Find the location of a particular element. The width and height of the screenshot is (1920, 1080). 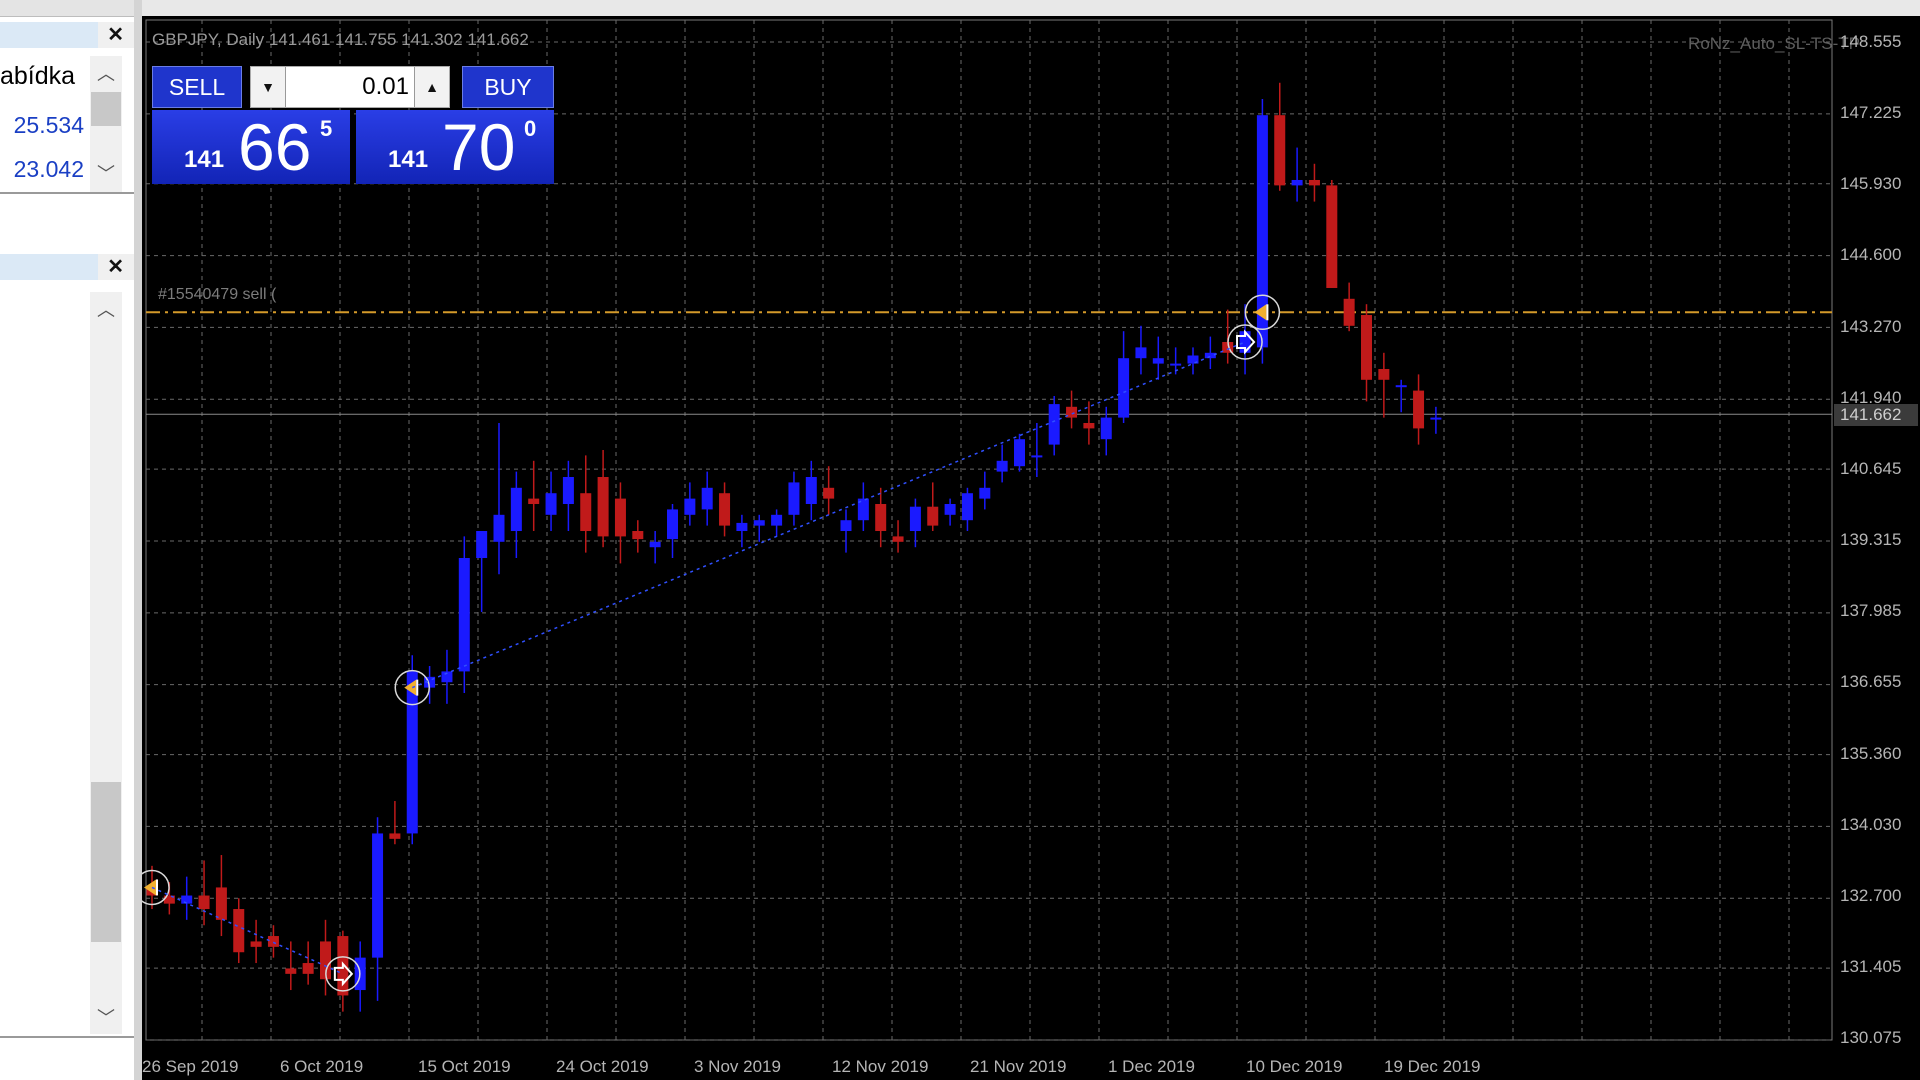

lot-size-input is located at coordinates (350, 87).